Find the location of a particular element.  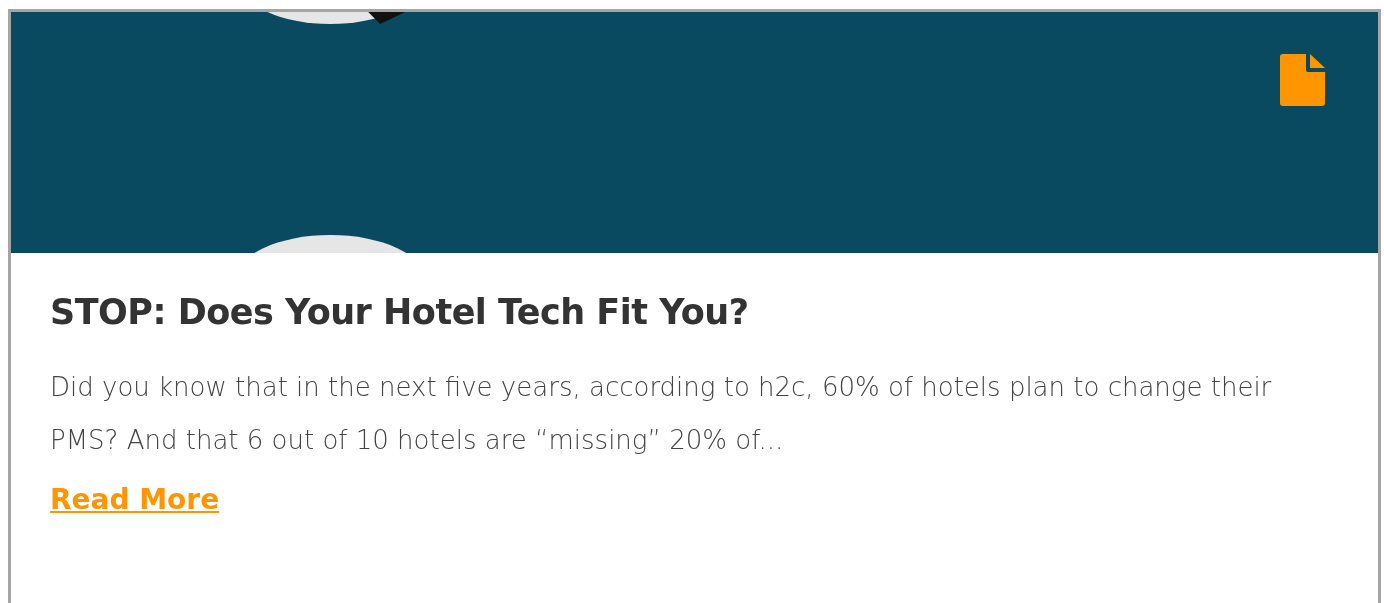

read-more-link: Read More is located at coordinates (135, 499).